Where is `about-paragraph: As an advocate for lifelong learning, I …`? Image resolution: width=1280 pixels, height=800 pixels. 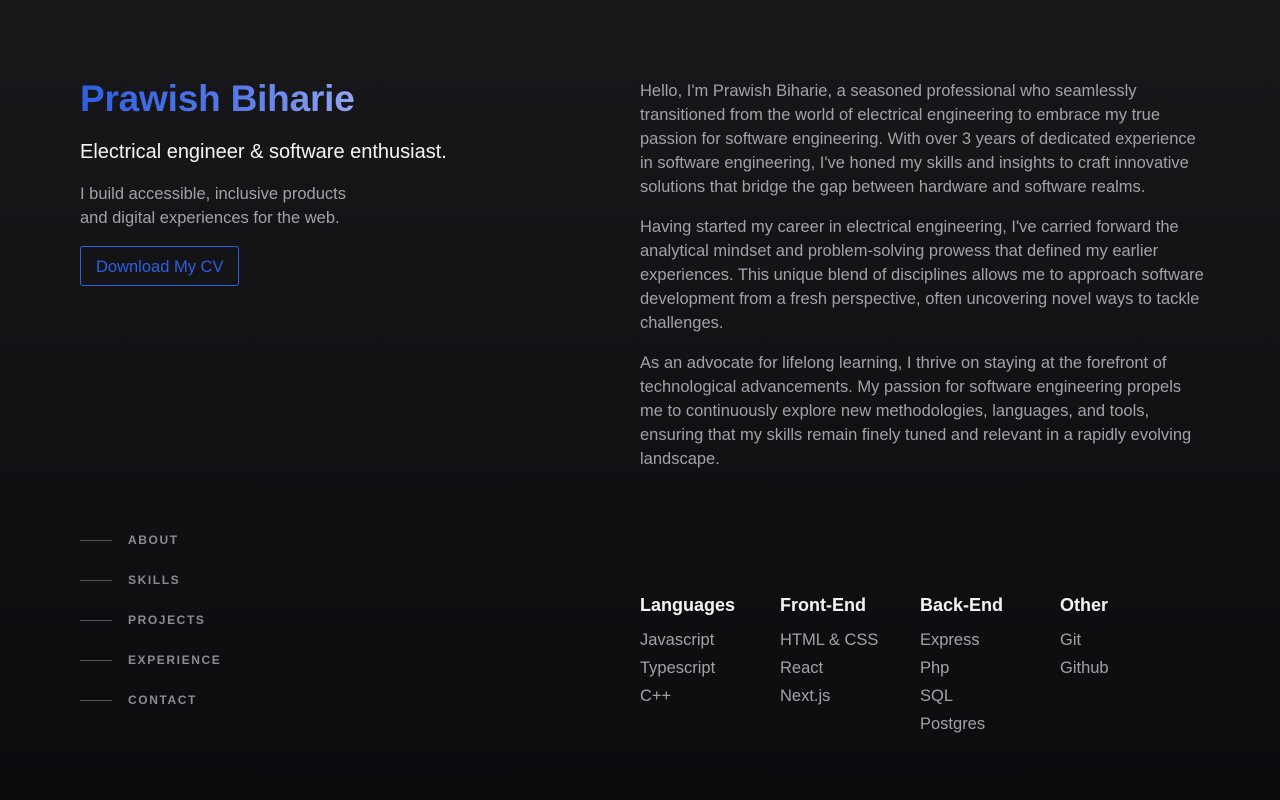
about-paragraph: As an advocate for lifelong learning, I … is located at coordinates (916, 411).